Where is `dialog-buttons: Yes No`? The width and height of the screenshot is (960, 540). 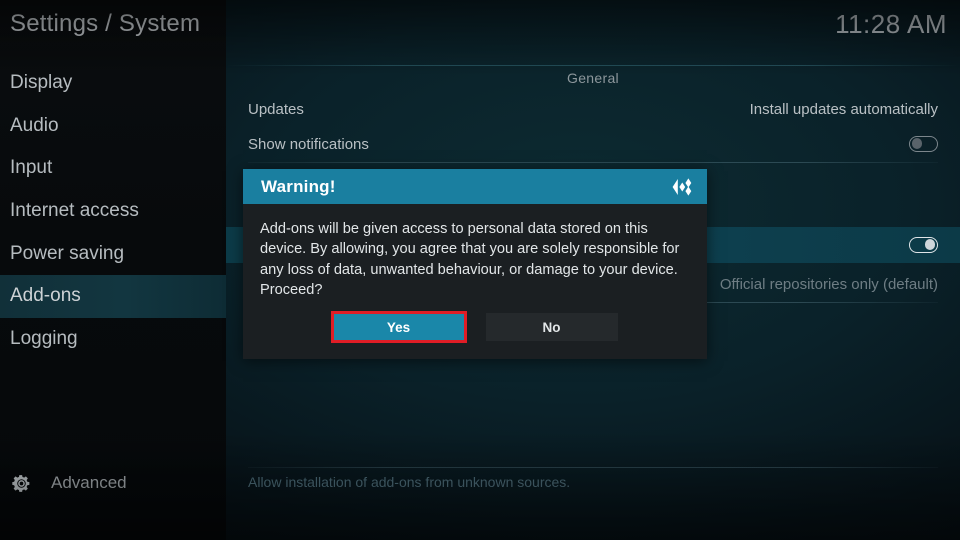 dialog-buttons: Yes No is located at coordinates (475, 327).